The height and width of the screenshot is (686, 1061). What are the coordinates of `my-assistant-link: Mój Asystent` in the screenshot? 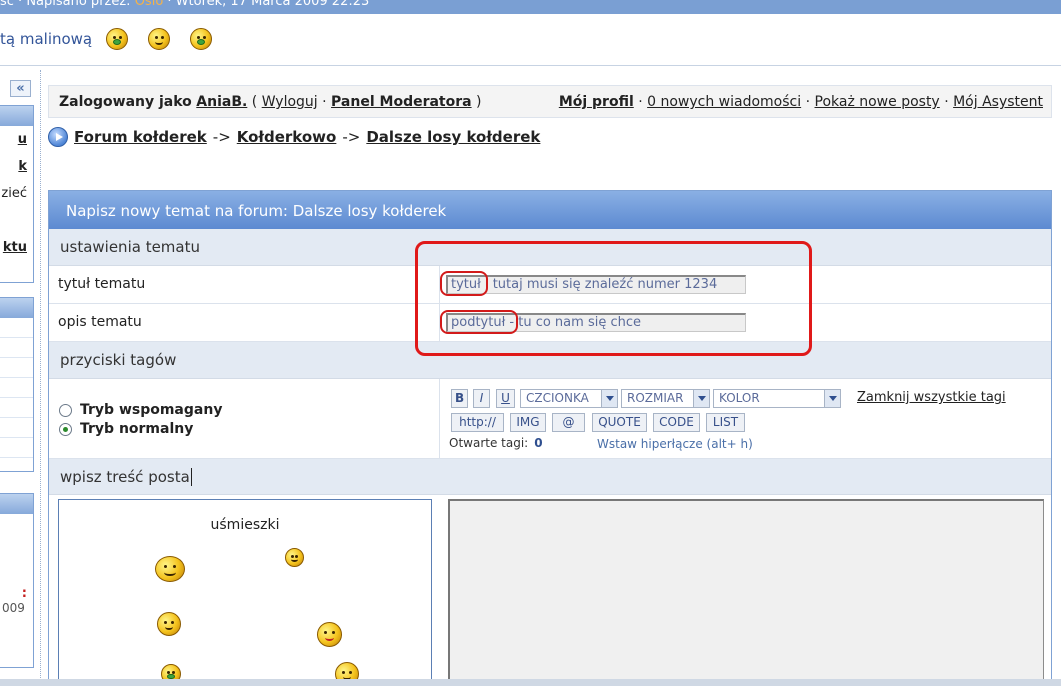 It's located at (998, 102).